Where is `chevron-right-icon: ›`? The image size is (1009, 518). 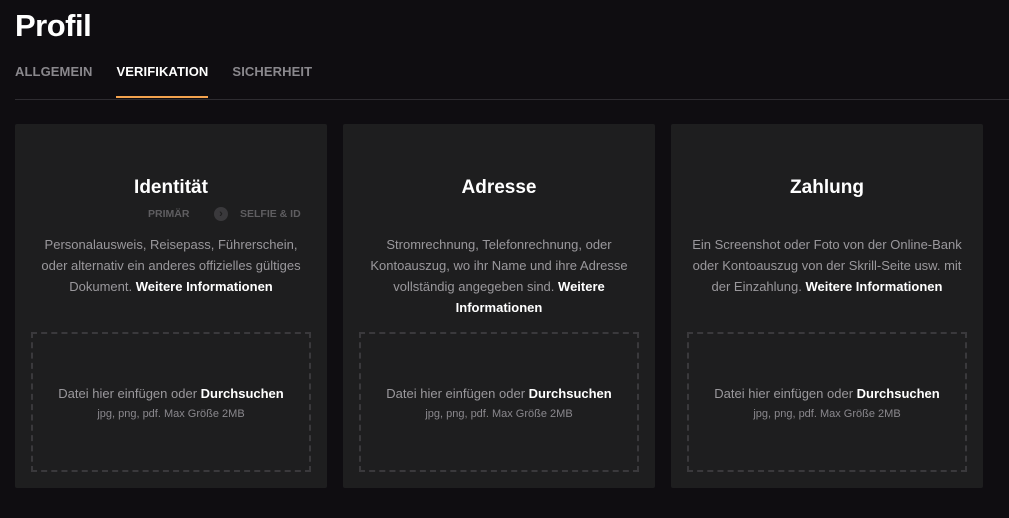 chevron-right-icon: › is located at coordinates (221, 214).